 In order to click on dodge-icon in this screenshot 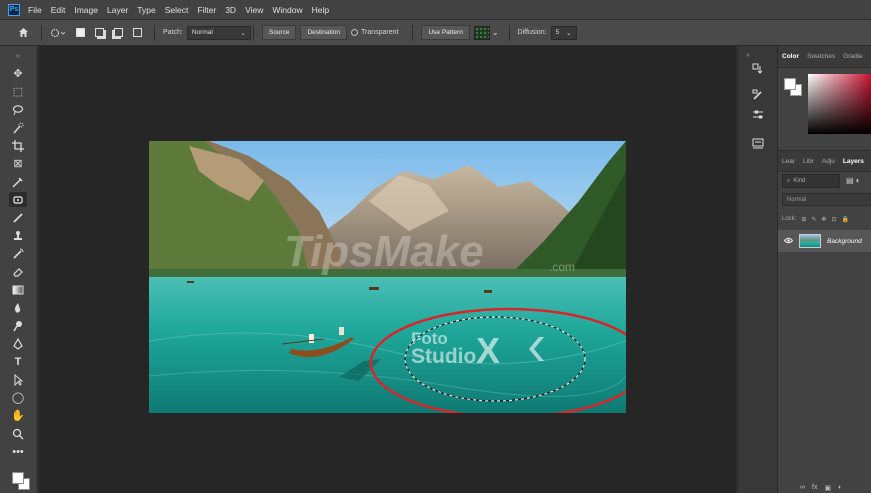, I will do `click(18, 325)`.